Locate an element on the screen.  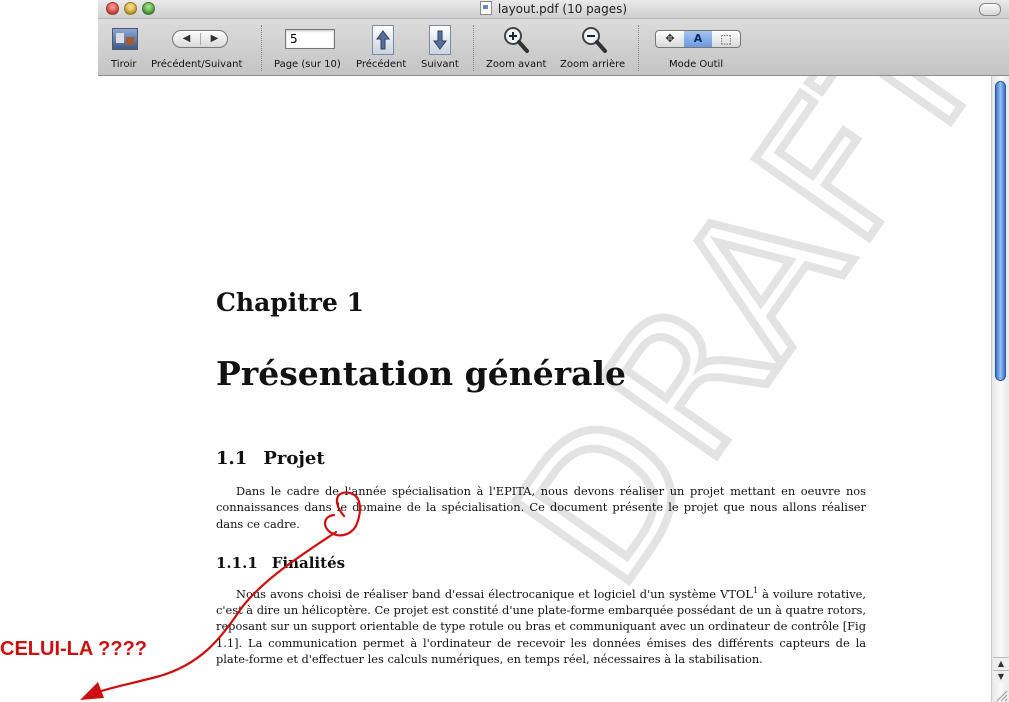
zoom-out-label: Zoom arrière is located at coordinates (593, 64).